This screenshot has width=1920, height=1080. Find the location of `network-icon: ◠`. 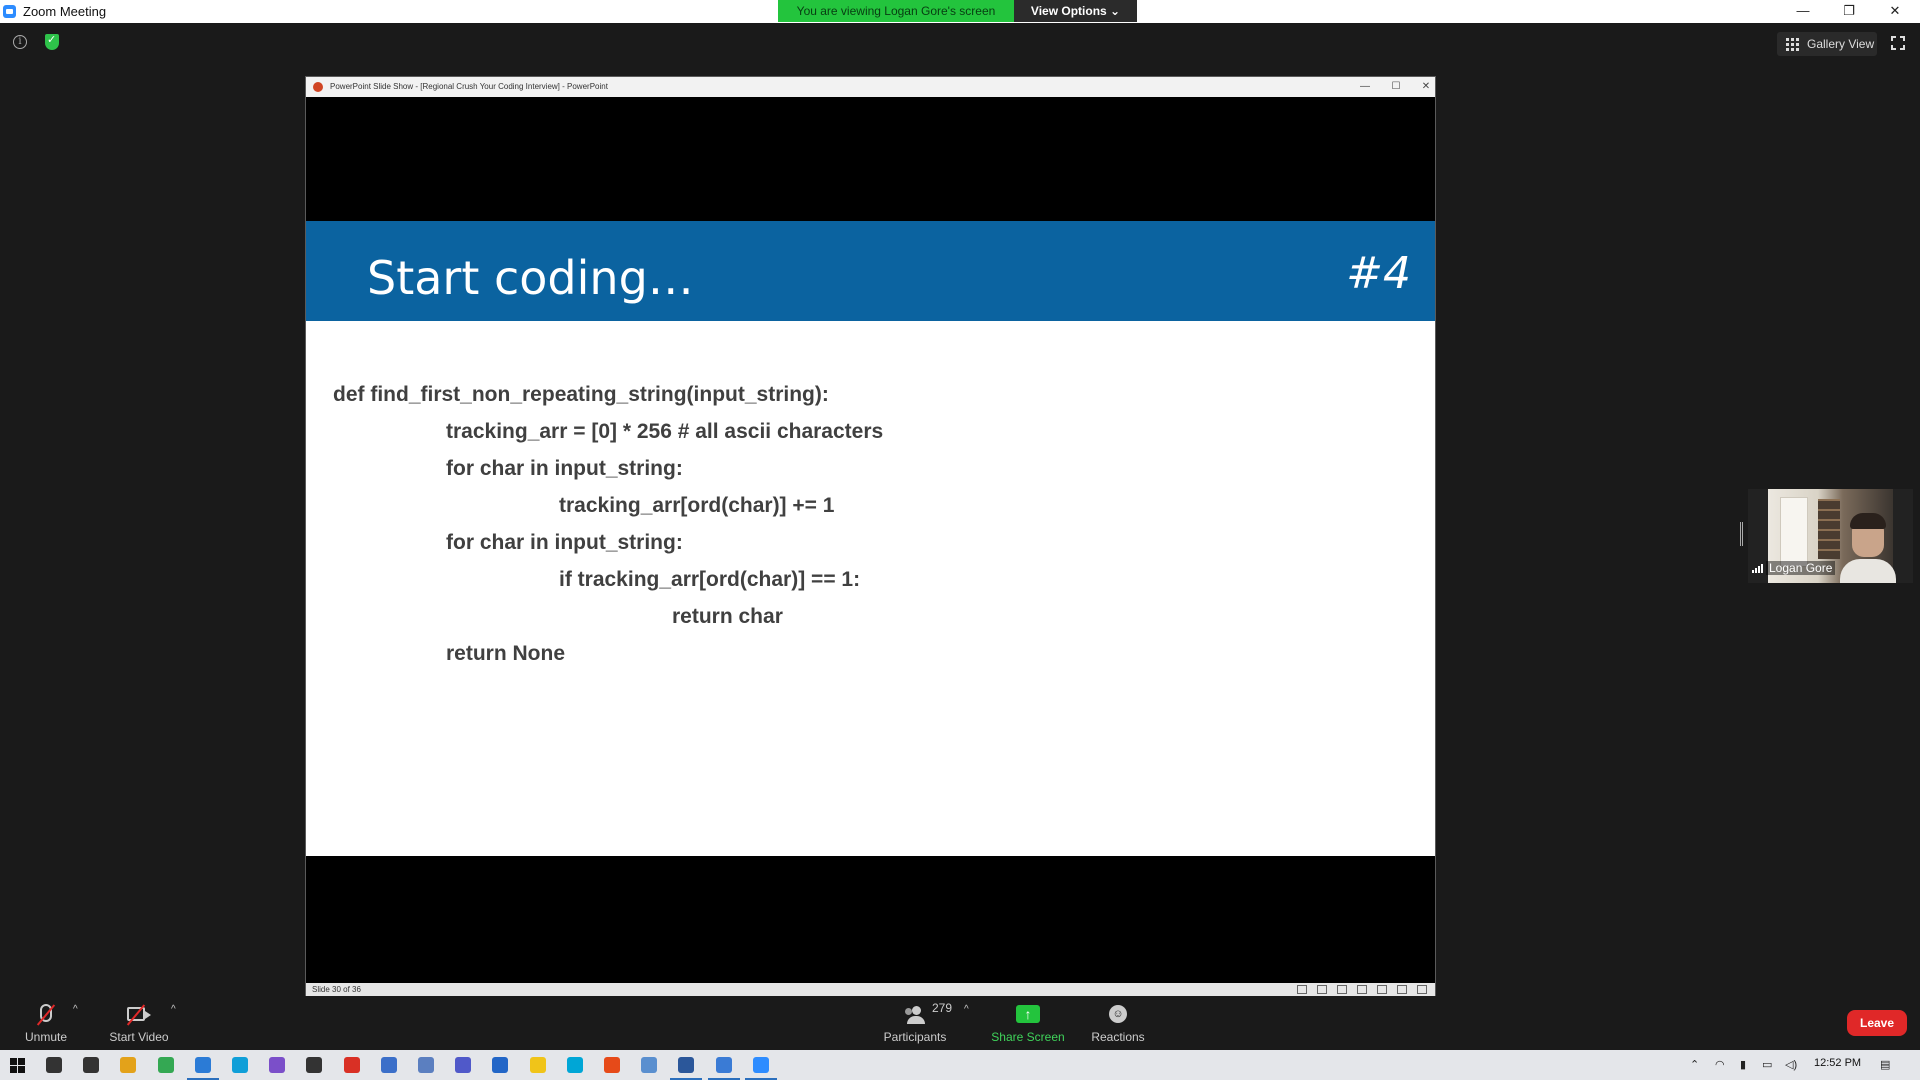

network-icon: ◠ is located at coordinates (1720, 1064).